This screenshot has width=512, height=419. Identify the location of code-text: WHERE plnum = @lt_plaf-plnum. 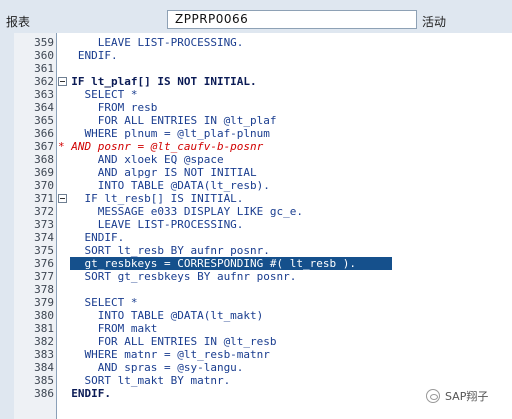
(164, 133).